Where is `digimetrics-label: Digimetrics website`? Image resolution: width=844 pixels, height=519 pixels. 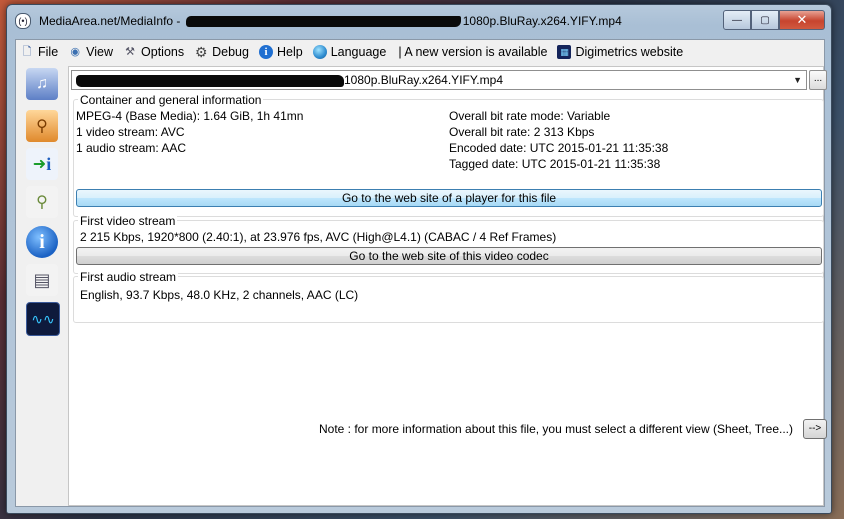
digimetrics-label: Digimetrics website is located at coordinates (629, 52).